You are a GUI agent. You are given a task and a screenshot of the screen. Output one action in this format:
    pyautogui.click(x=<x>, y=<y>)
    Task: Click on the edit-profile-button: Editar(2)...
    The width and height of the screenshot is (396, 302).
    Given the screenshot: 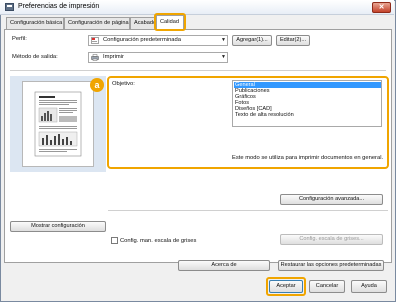 What is the action you would take?
    pyautogui.click(x=293, y=40)
    